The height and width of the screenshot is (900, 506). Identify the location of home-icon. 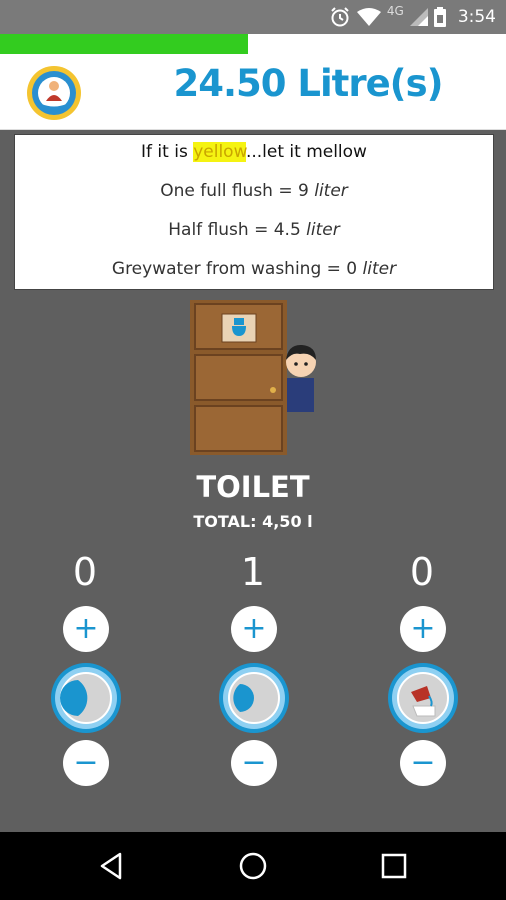
(253, 866).